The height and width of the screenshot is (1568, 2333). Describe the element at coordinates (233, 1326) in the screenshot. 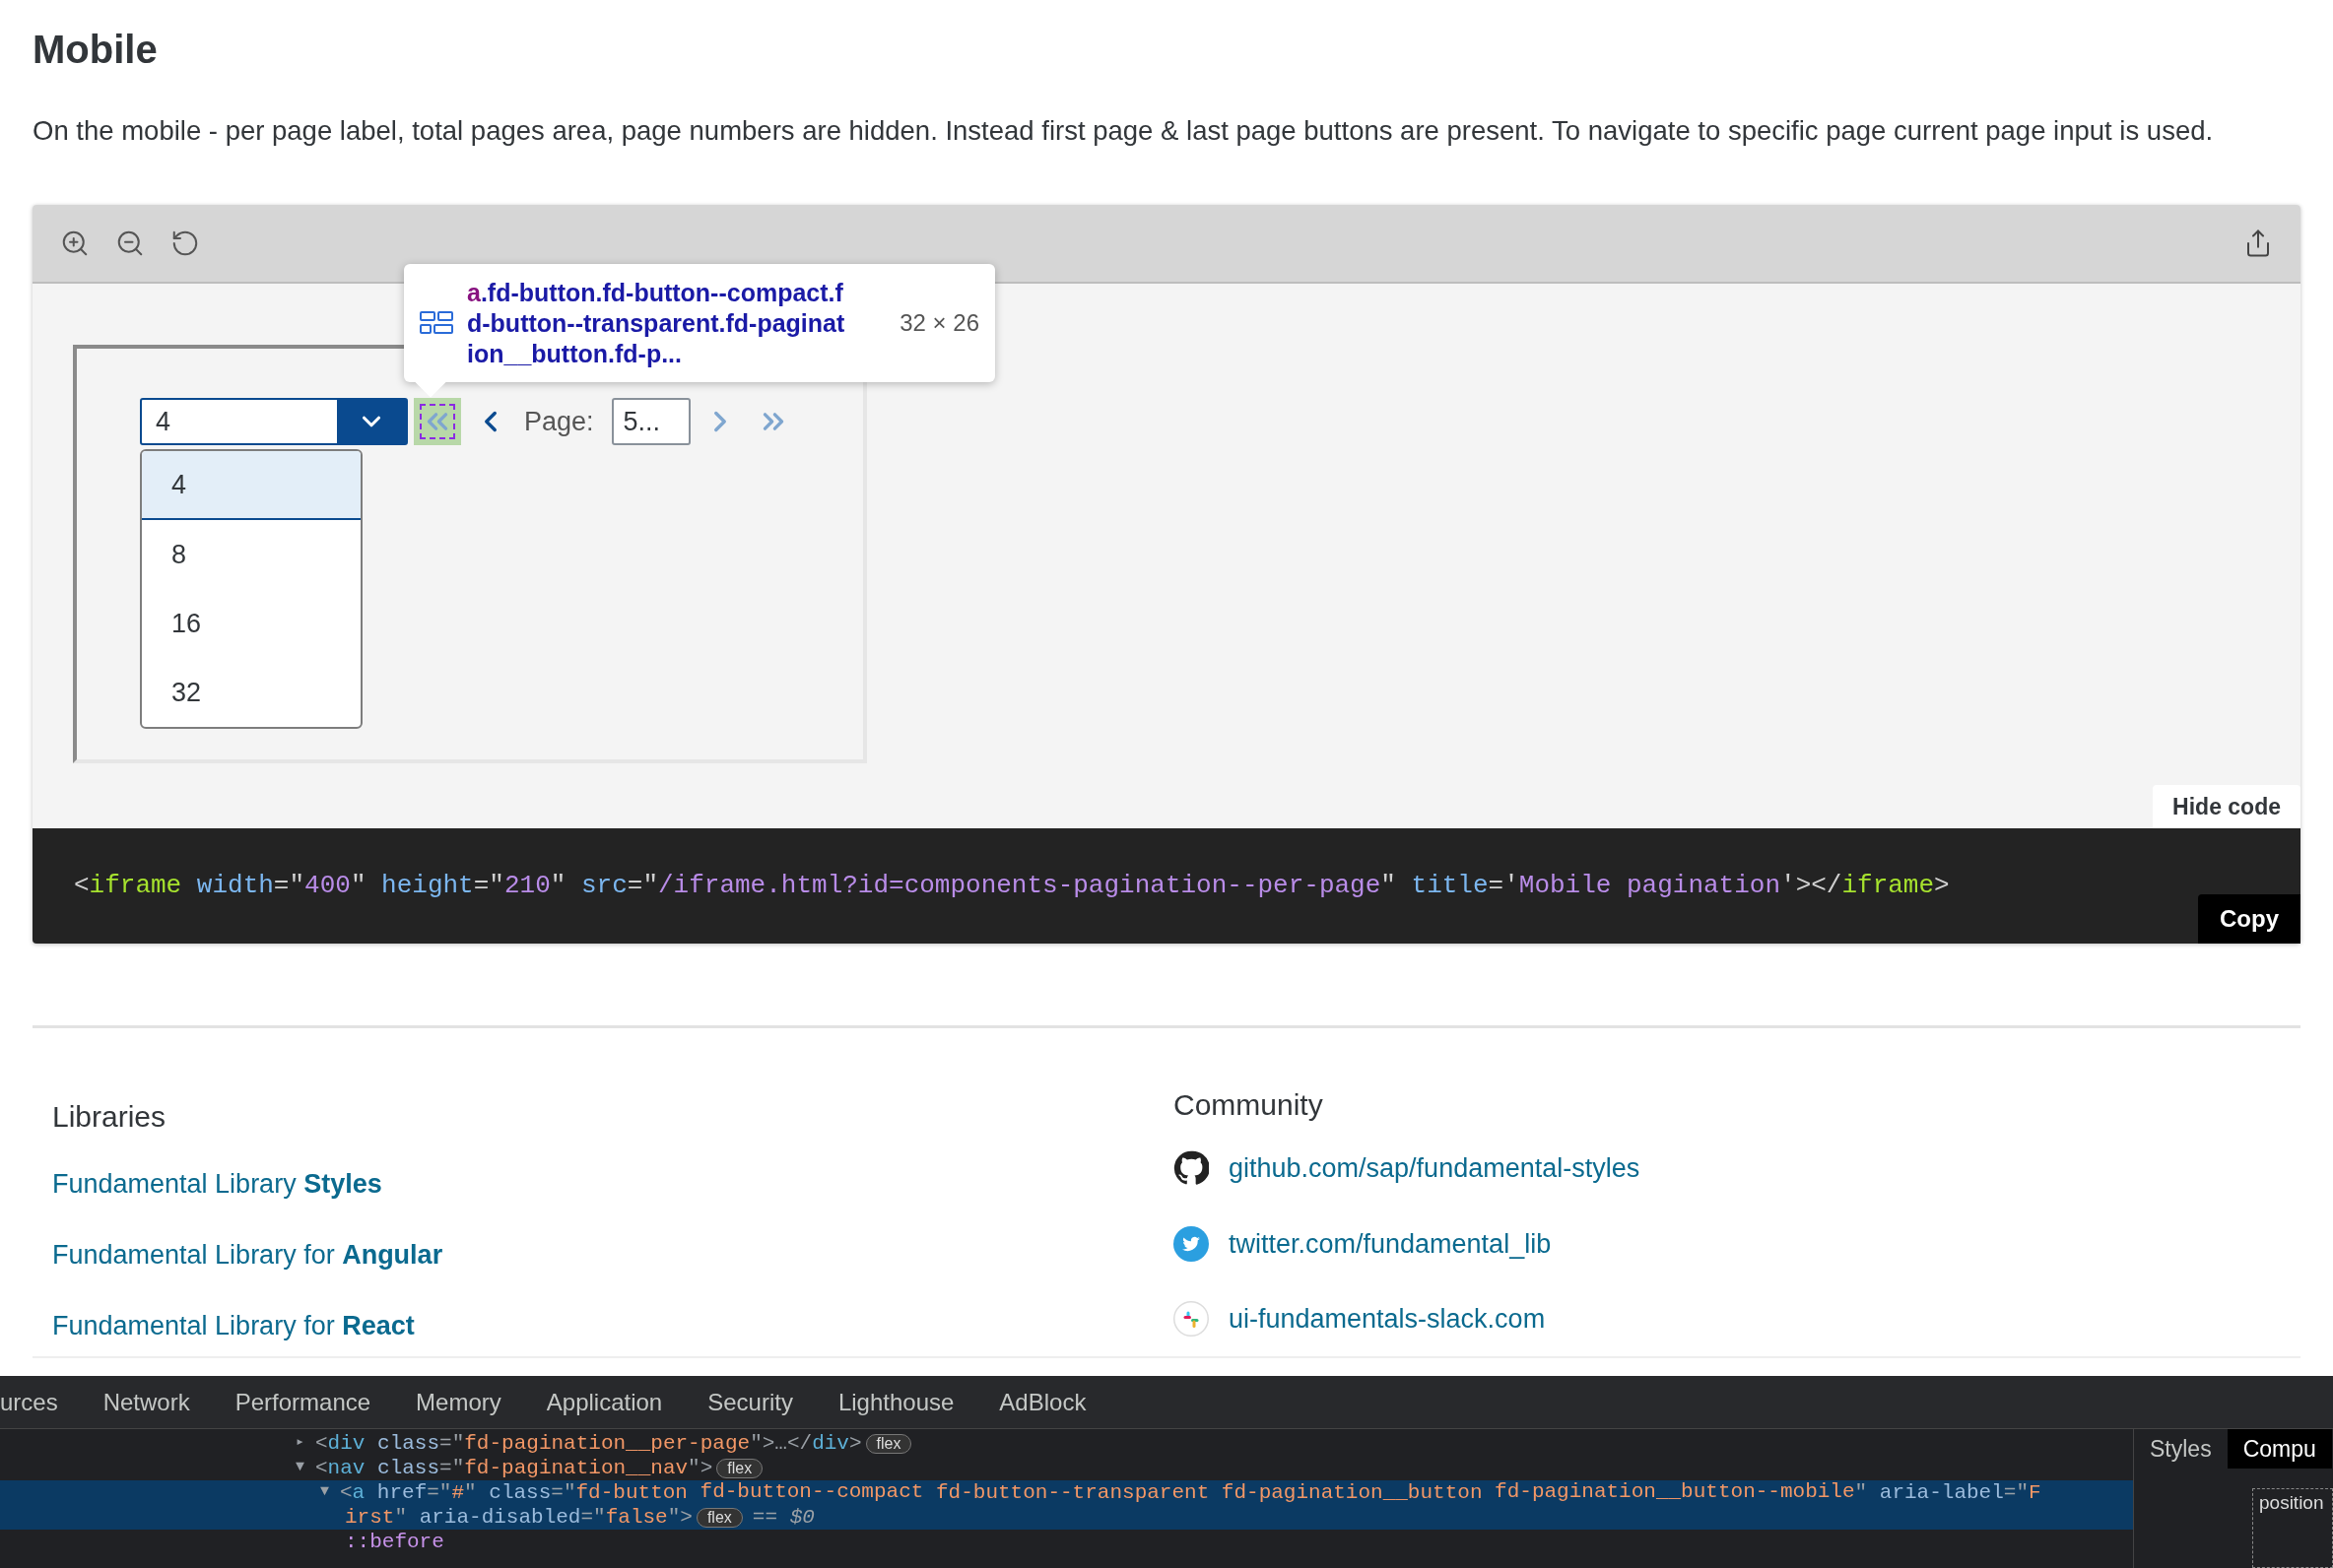

I see `library-link: Fundamental Library for React` at that location.